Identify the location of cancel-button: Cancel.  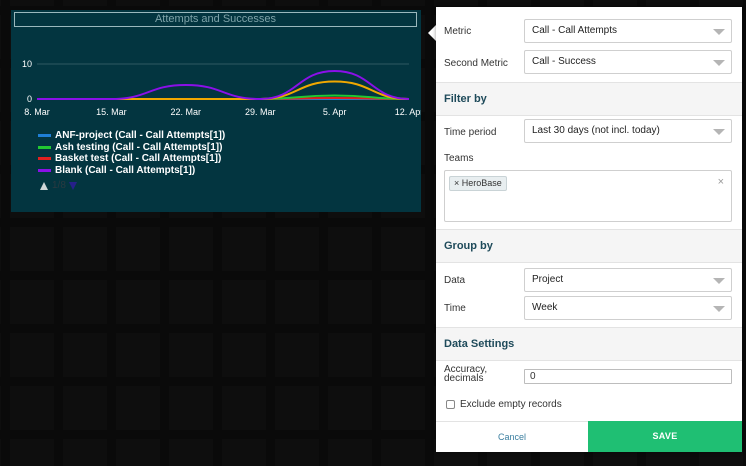
(512, 436).